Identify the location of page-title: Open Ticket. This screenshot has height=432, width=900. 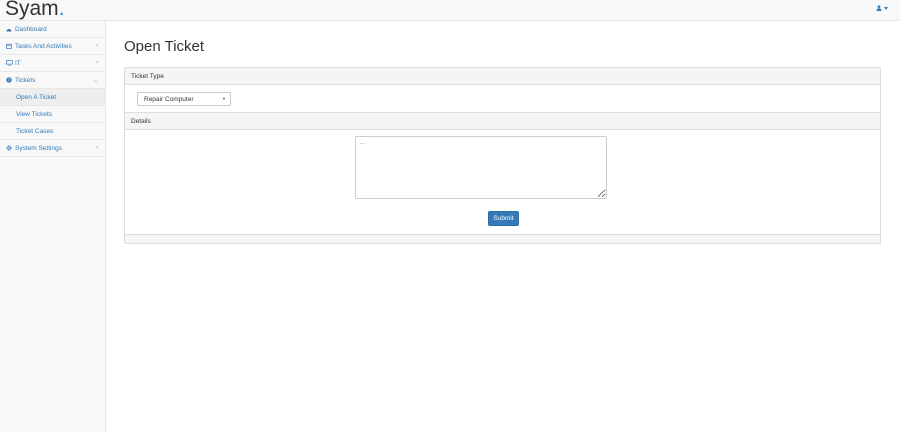
(164, 46).